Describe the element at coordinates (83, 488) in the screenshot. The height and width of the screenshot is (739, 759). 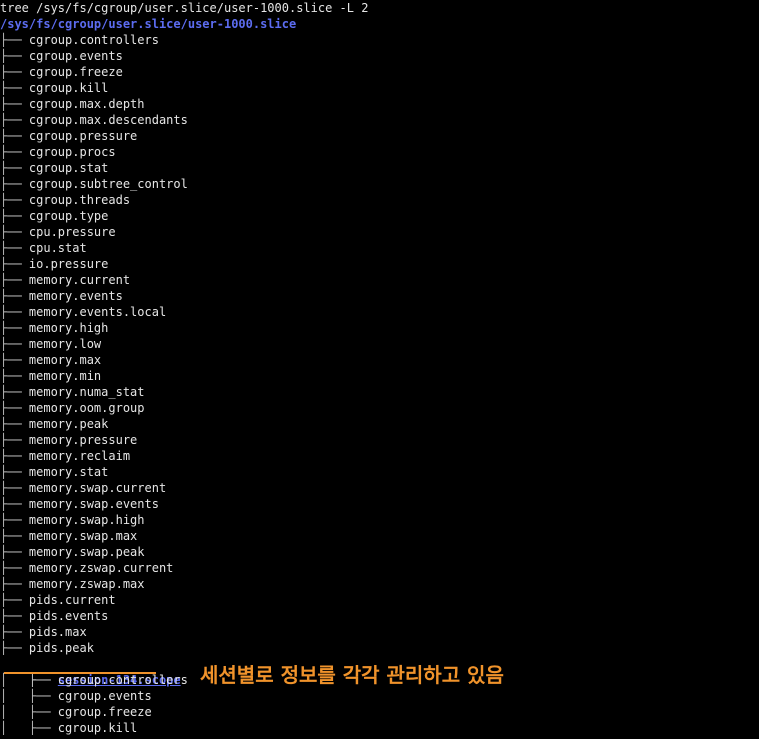
I see `tree-entry: ├── memory.swap.current` at that location.